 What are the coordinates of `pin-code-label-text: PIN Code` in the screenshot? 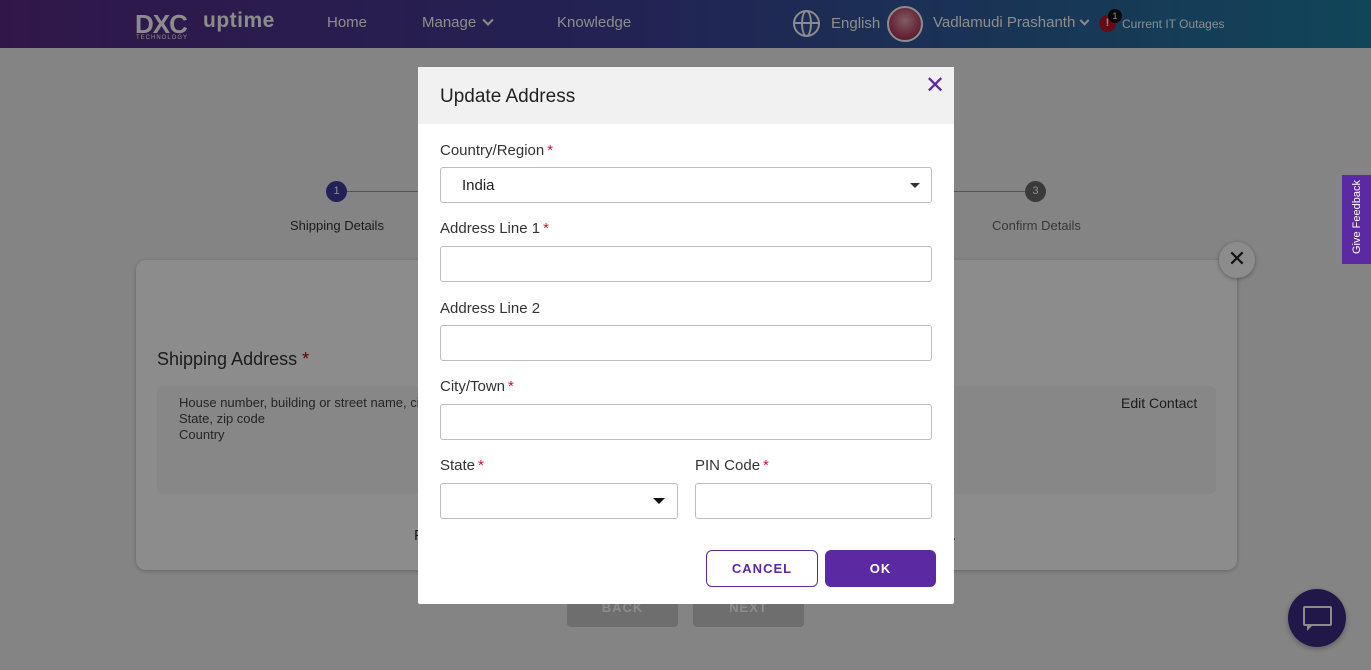 It's located at (728, 465).